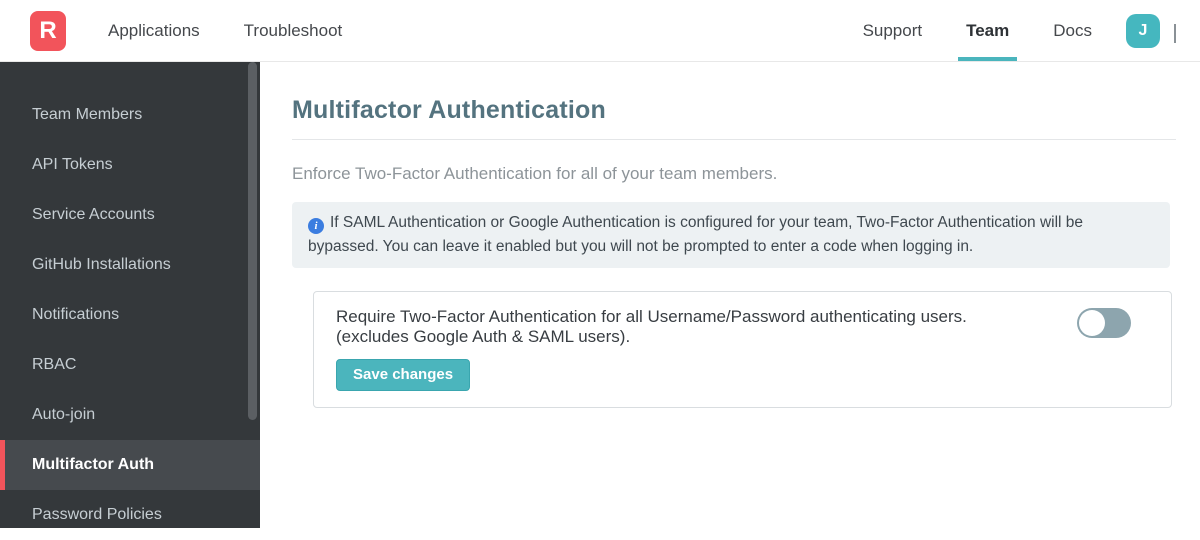 The width and height of the screenshot is (1200, 540). I want to click on secondary-nav: Support Team Docs J, so click(1020, 30).